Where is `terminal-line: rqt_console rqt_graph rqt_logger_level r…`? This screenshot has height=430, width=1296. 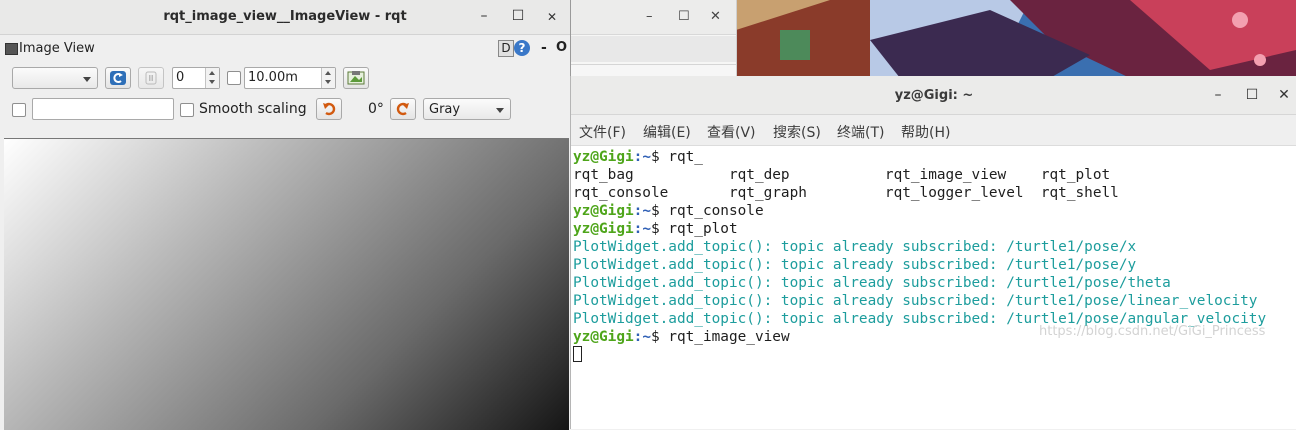
terminal-line: rqt_console rqt_graph rqt_logger_level r… is located at coordinates (846, 193).